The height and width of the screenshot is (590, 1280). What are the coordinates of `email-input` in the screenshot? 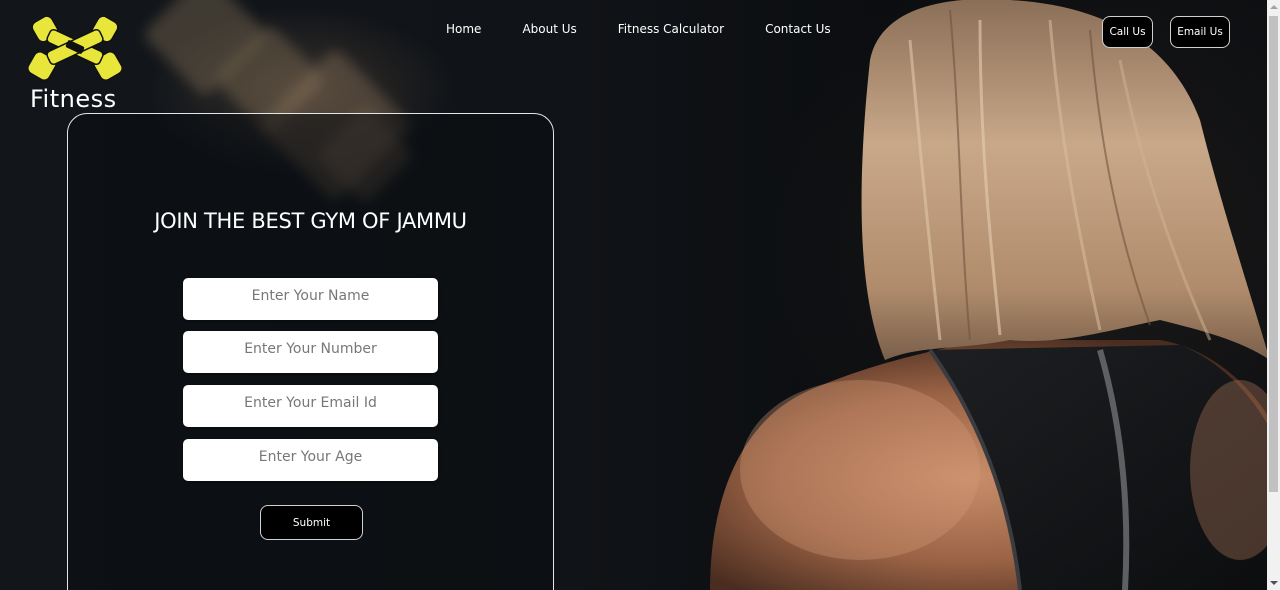 It's located at (310, 406).